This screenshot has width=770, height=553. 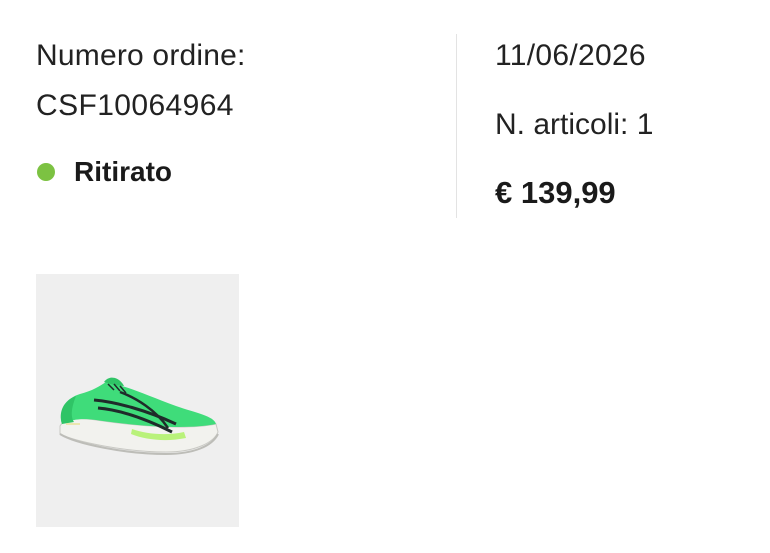 I want to click on running-shoe-image, so click(x=139, y=416).